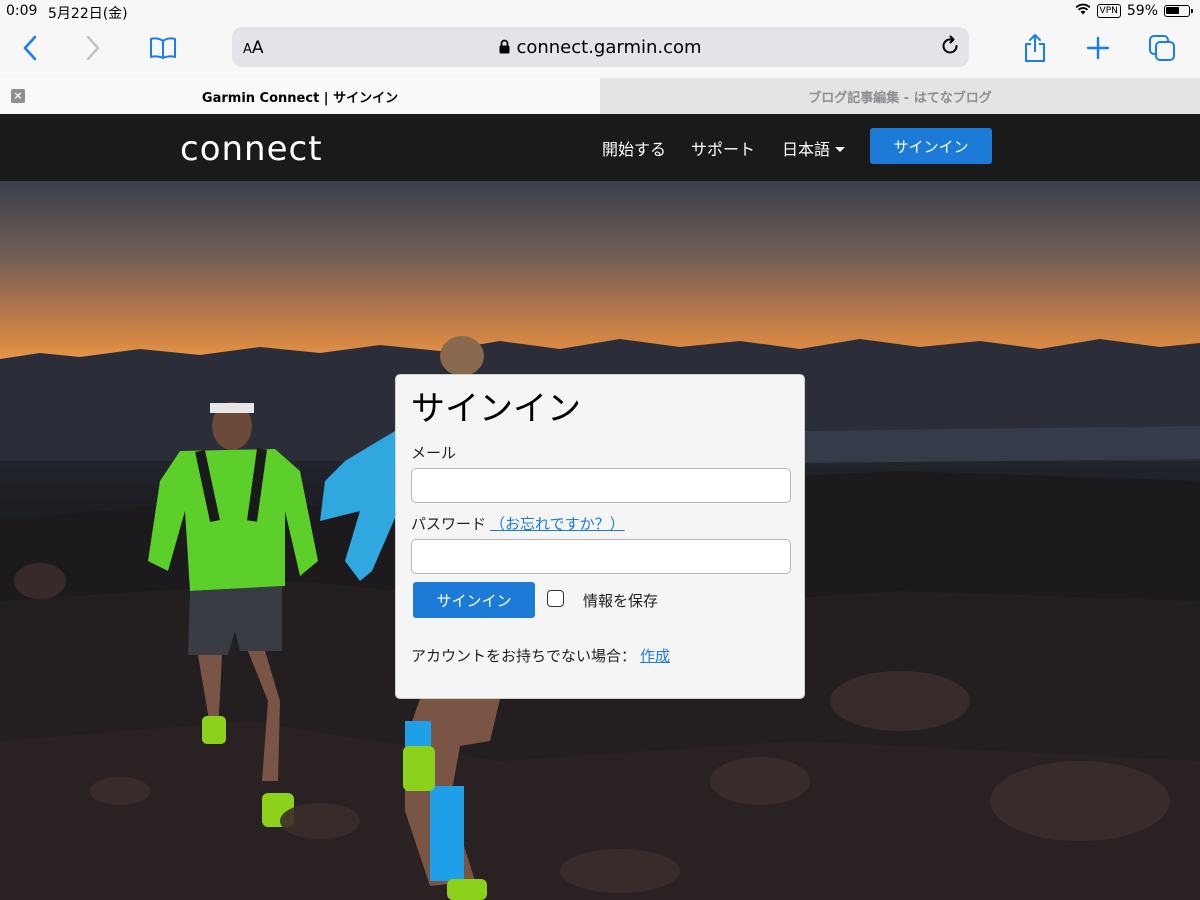 The width and height of the screenshot is (1200, 900). Describe the element at coordinates (609, 47) in the screenshot. I see `url-text: connect.garmin.com` at that location.